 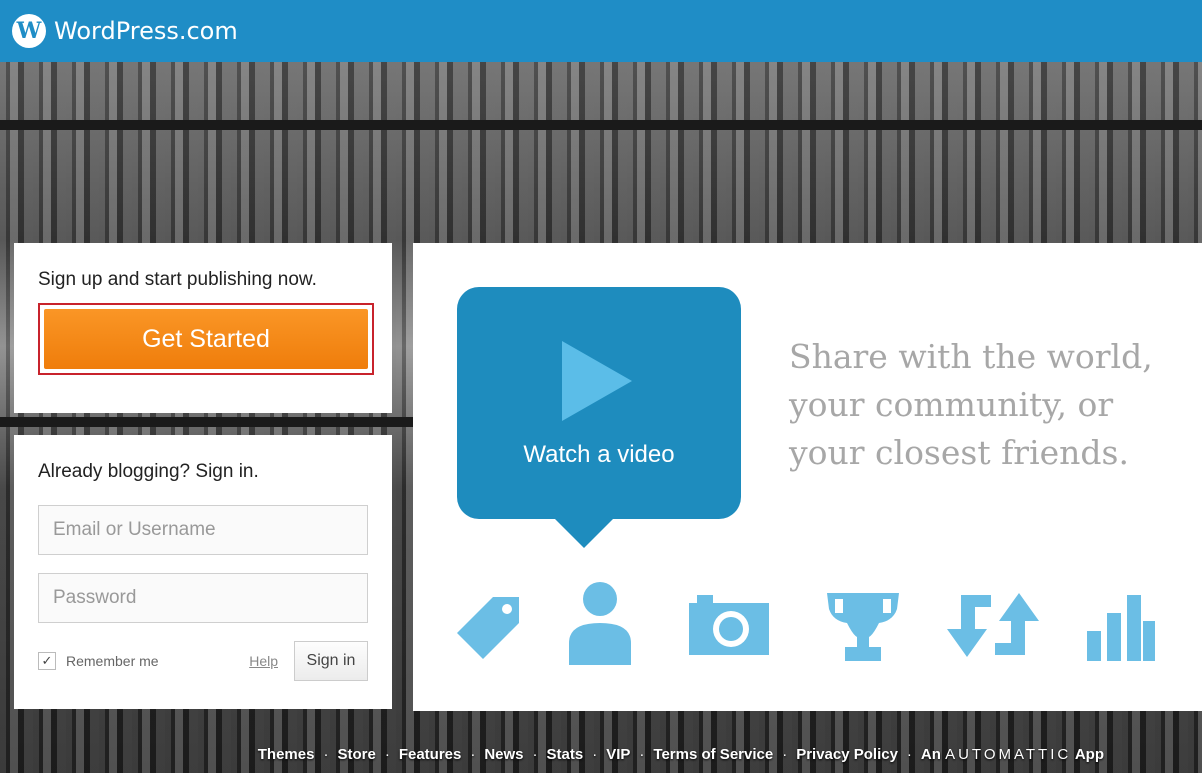 I want to click on get-started-button: Get Started, so click(x=206, y=339).